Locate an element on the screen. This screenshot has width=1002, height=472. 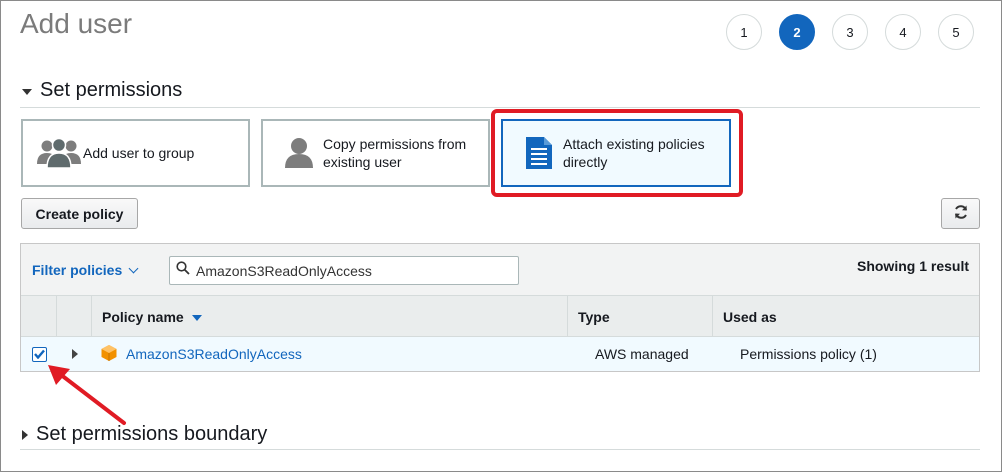
user-icon is located at coordinates (299, 153).